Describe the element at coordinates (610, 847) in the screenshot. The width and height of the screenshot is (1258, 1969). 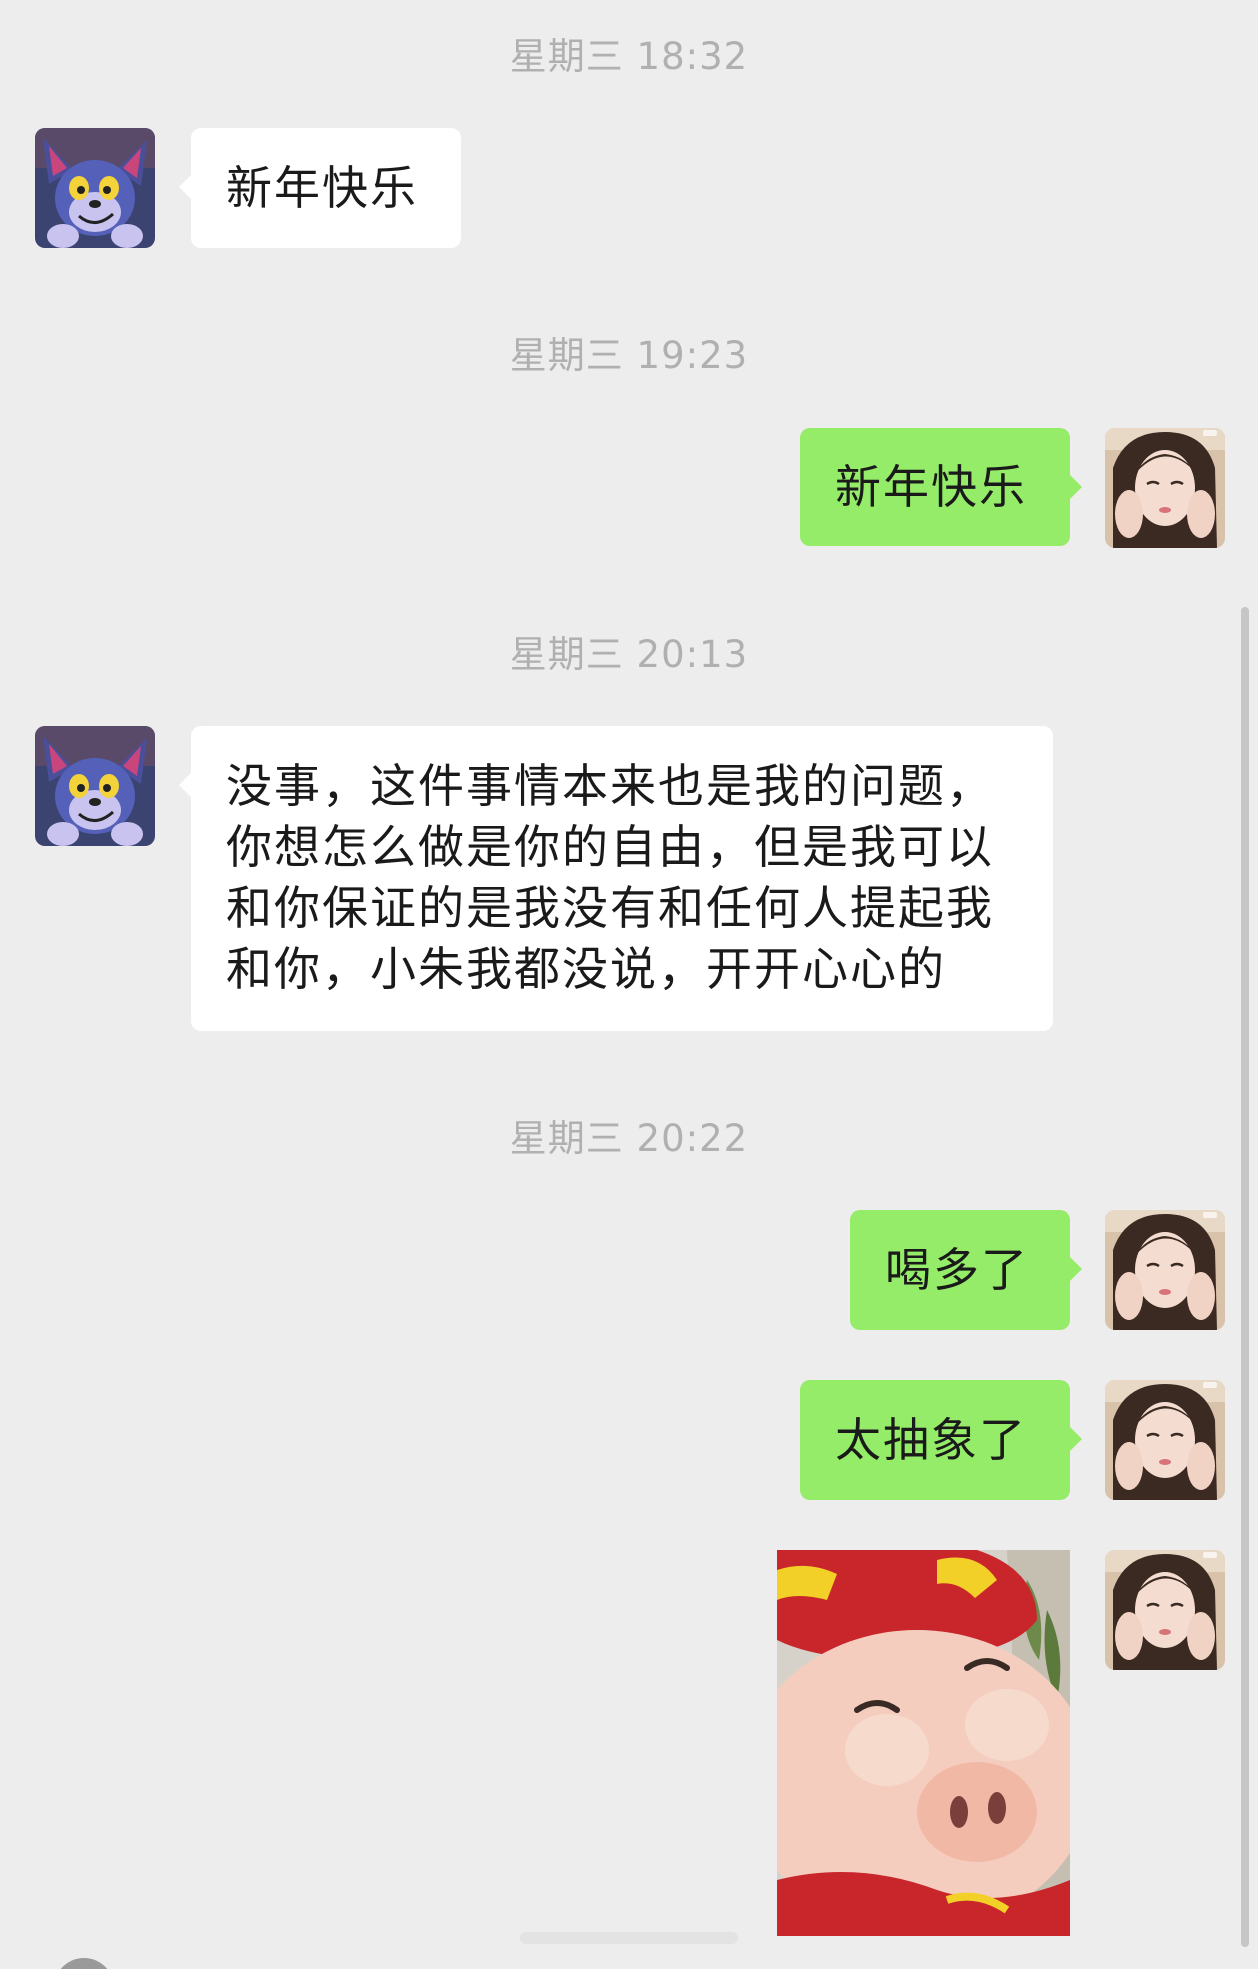
I see `message-line: 你想怎么做是你的自由，但是我可以` at that location.